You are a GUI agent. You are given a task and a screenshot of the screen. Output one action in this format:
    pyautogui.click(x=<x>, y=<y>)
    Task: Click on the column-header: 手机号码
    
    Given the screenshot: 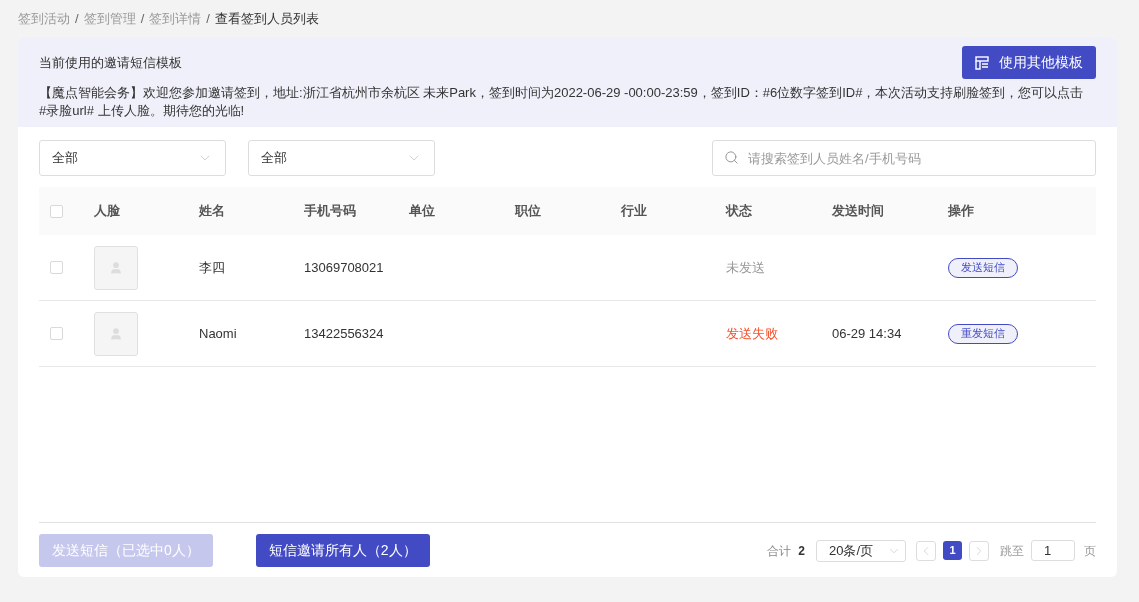 What is the action you would take?
    pyautogui.click(x=330, y=211)
    